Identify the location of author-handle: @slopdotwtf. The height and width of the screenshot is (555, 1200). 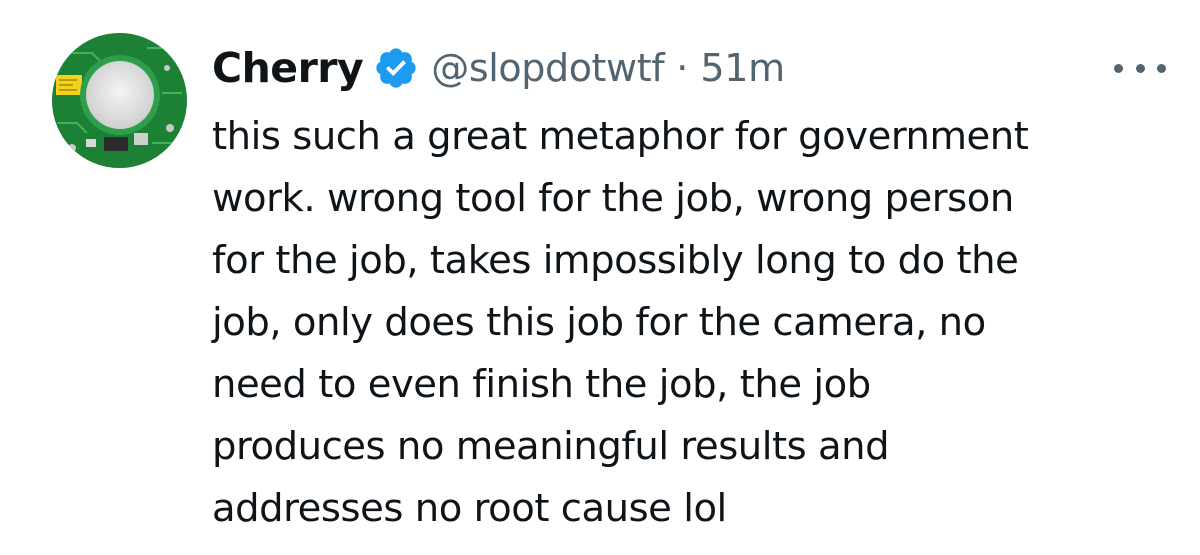
(547, 68).